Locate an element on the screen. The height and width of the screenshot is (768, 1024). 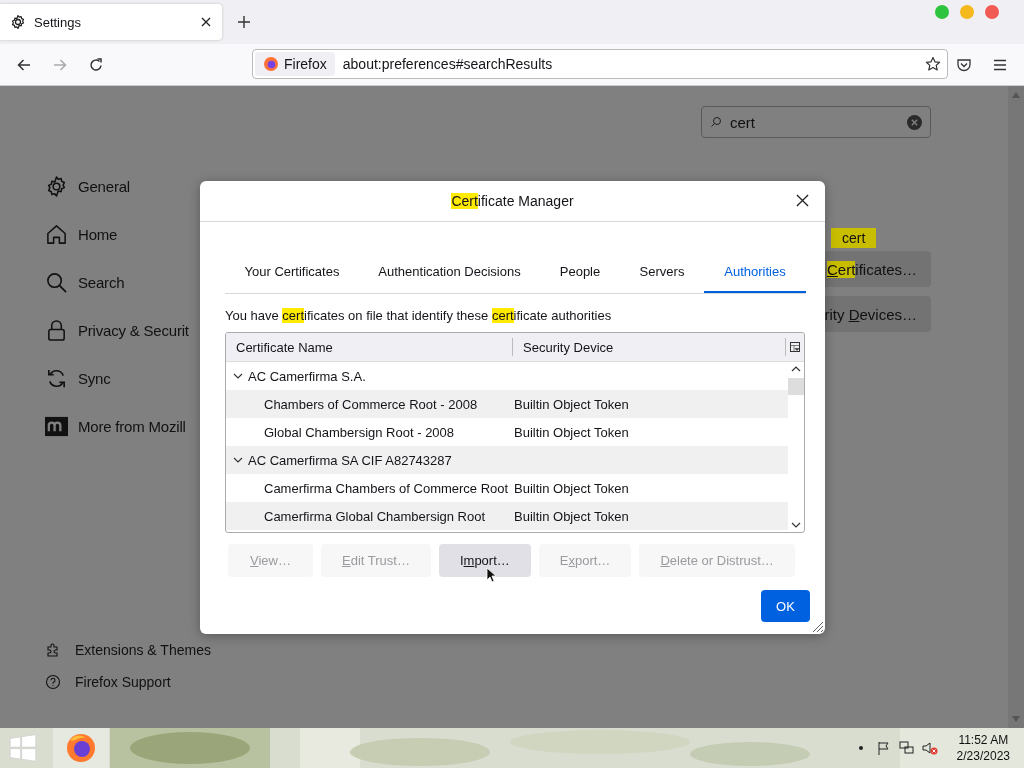
home-icon is located at coordinates (56, 234).